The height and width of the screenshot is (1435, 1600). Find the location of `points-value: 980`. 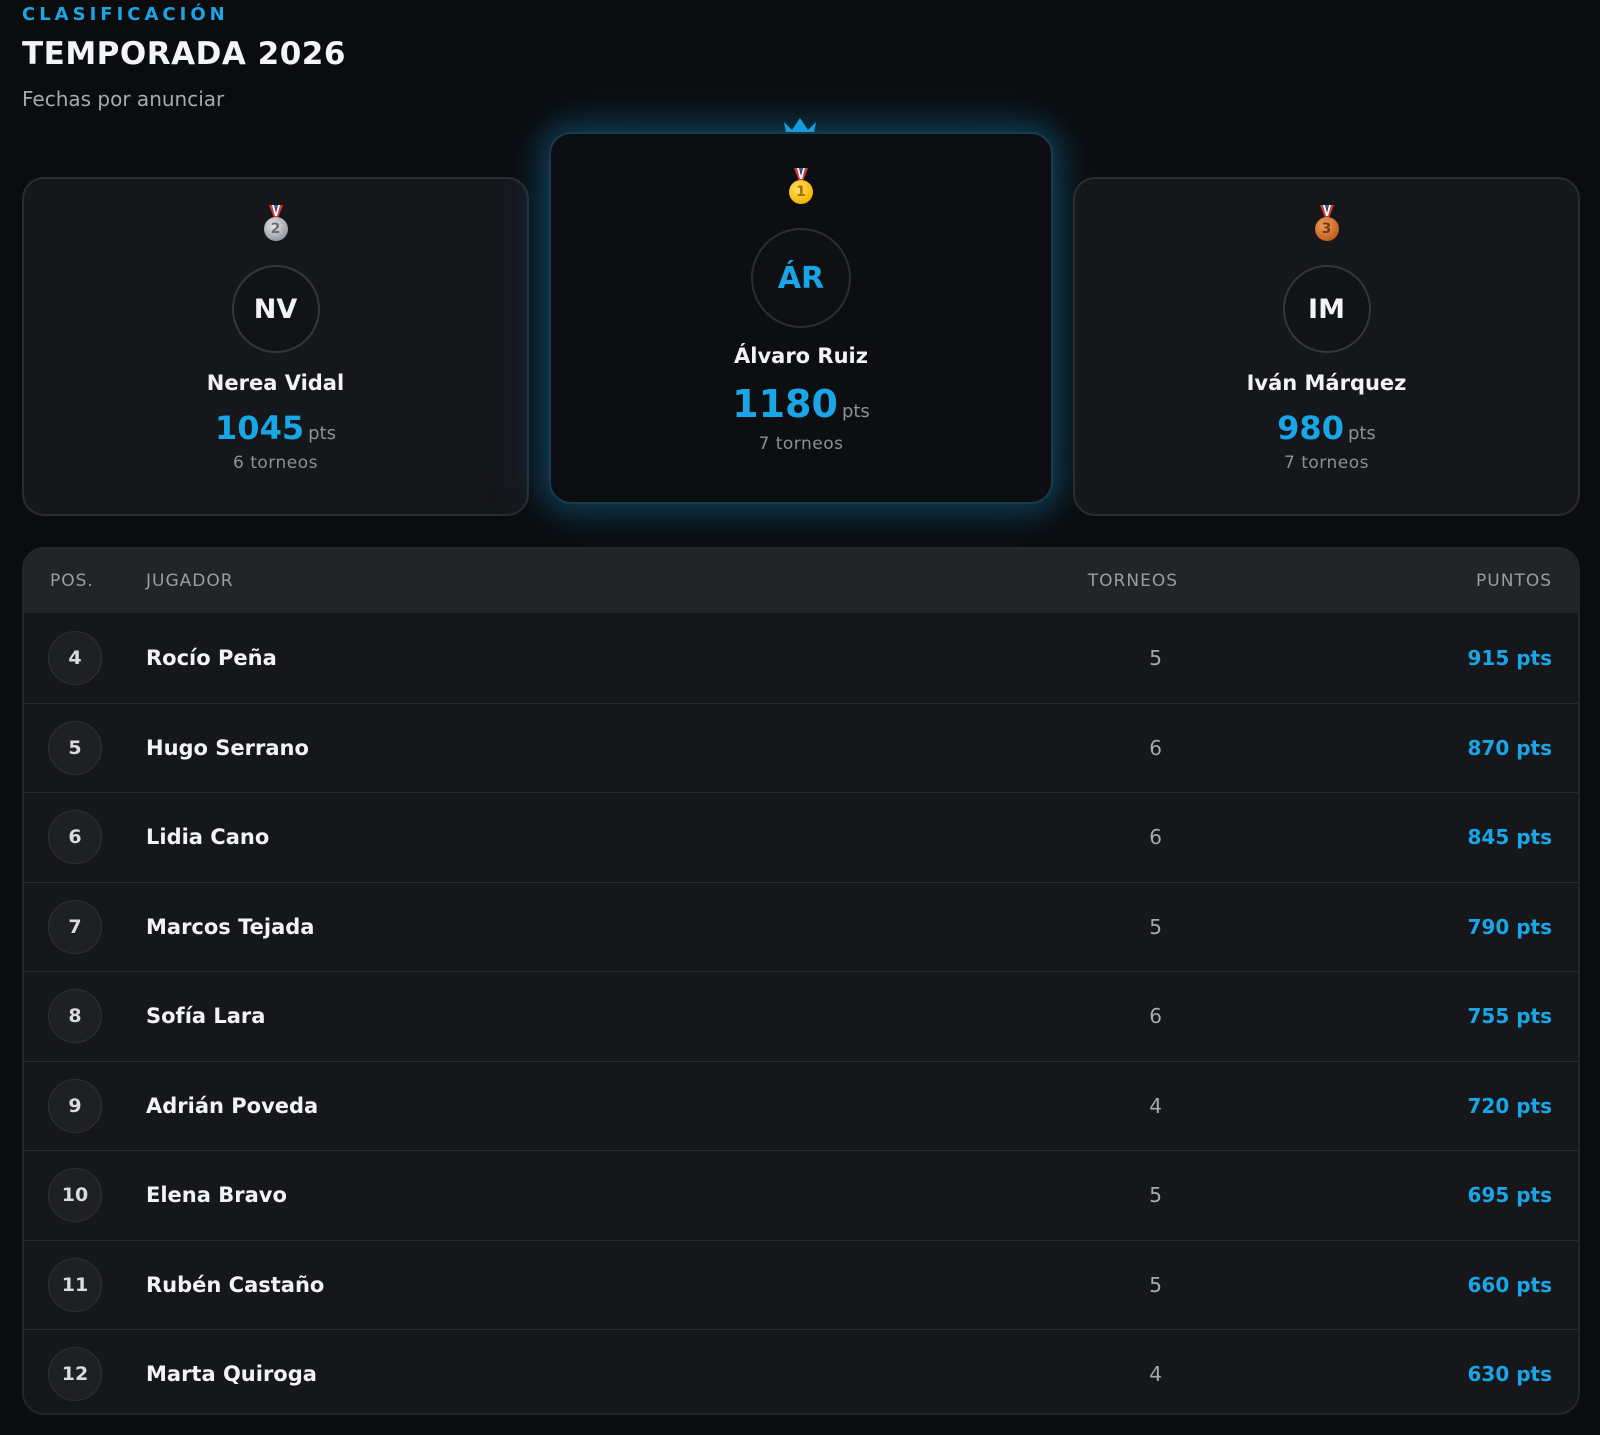

points-value: 980 is located at coordinates (1310, 428).